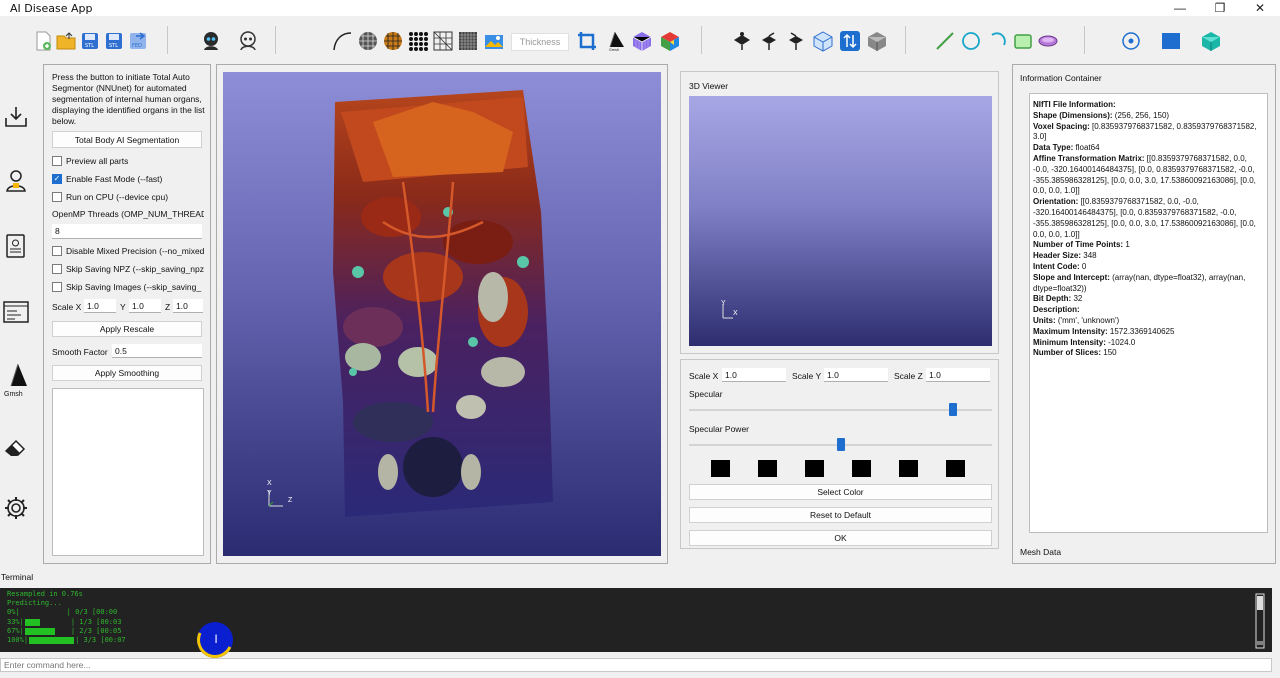  What do you see at coordinates (342, 41) in the screenshot?
I see `curve-icon` at bounding box center [342, 41].